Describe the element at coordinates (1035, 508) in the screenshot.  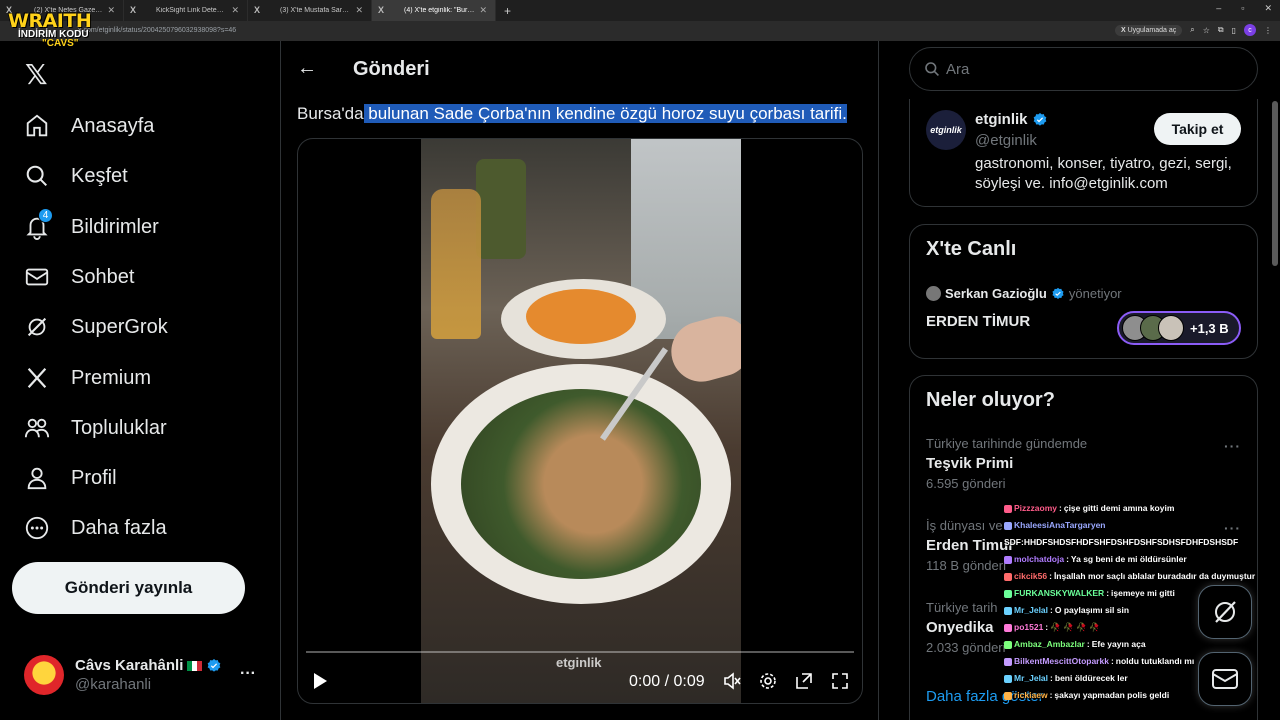
I see `chat-username: Pizzzaomy` at that location.